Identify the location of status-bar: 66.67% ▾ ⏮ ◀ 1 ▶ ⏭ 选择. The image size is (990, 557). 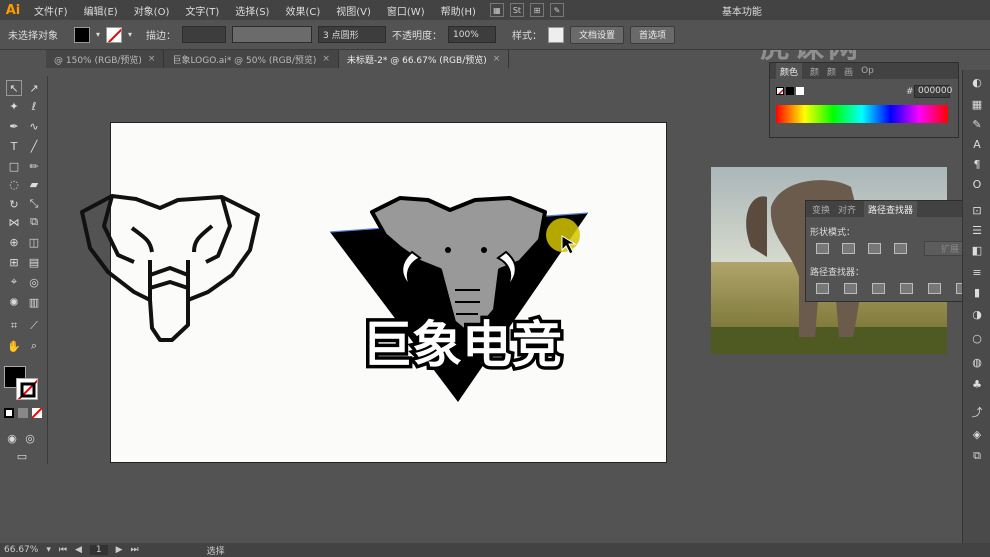
(495, 550).